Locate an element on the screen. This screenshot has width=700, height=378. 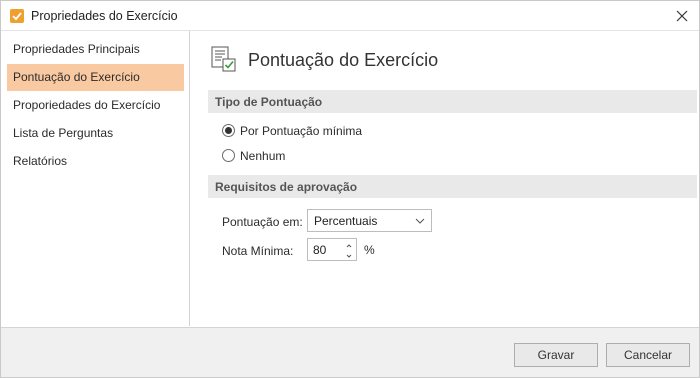
decrement-button is located at coordinates (349, 255).